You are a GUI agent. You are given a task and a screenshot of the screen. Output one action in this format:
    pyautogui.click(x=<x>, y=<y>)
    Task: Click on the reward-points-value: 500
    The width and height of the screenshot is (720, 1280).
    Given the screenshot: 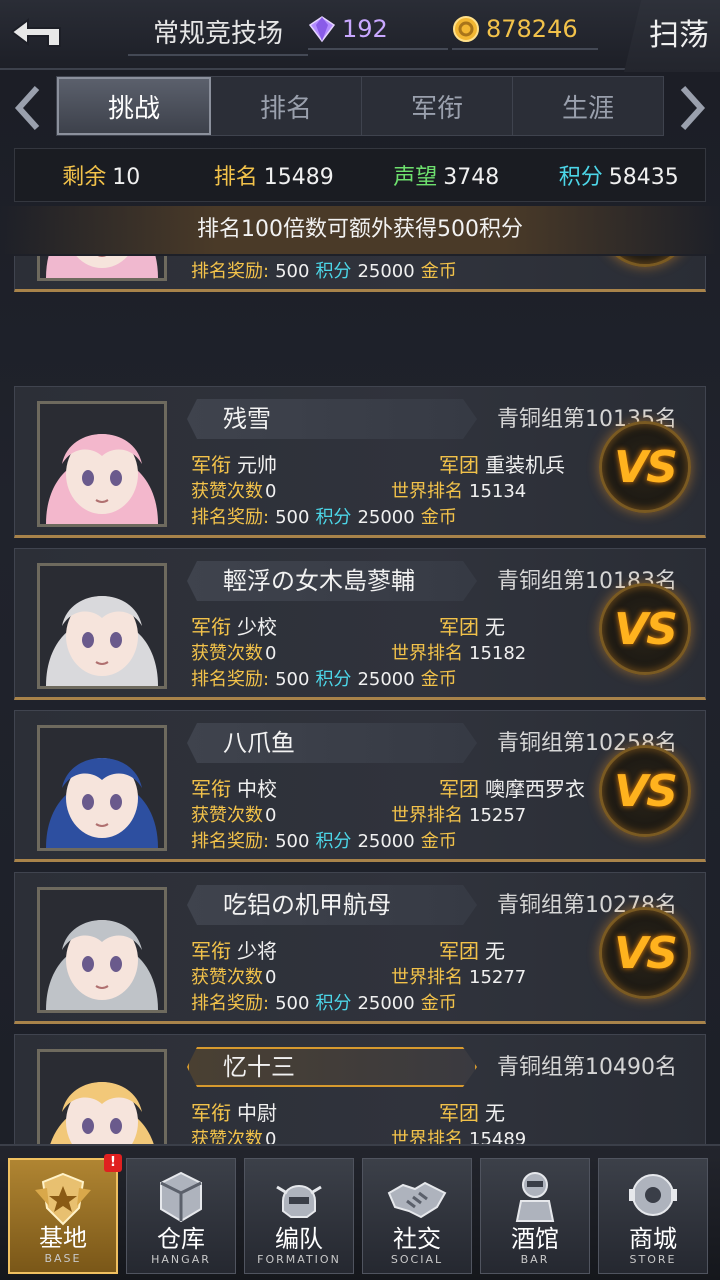 What is the action you would take?
    pyautogui.click(x=292, y=679)
    